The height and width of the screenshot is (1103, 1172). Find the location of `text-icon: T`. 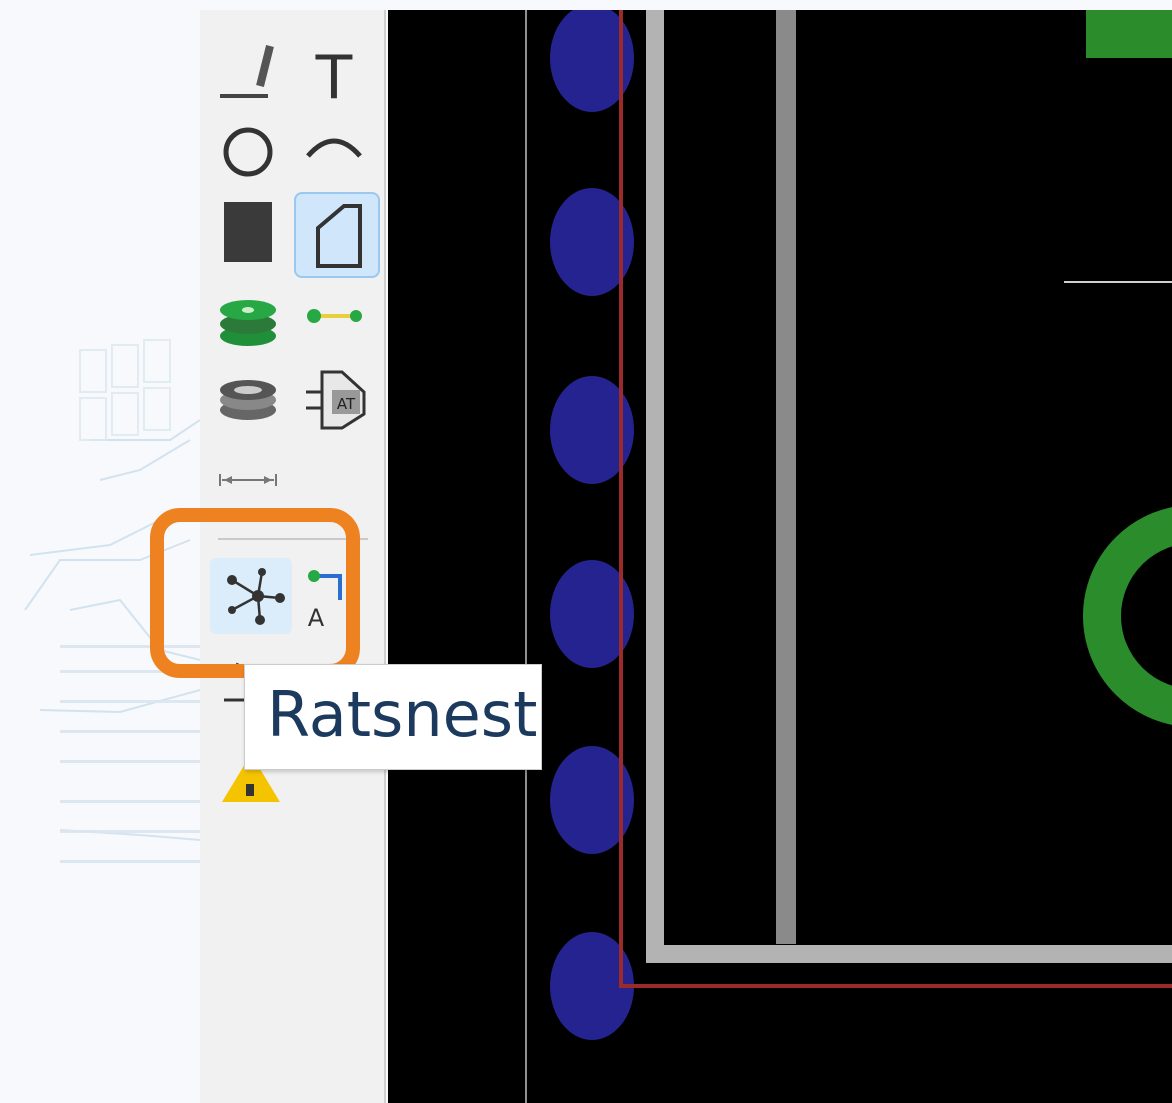

text-icon: T is located at coordinates (334, 76).